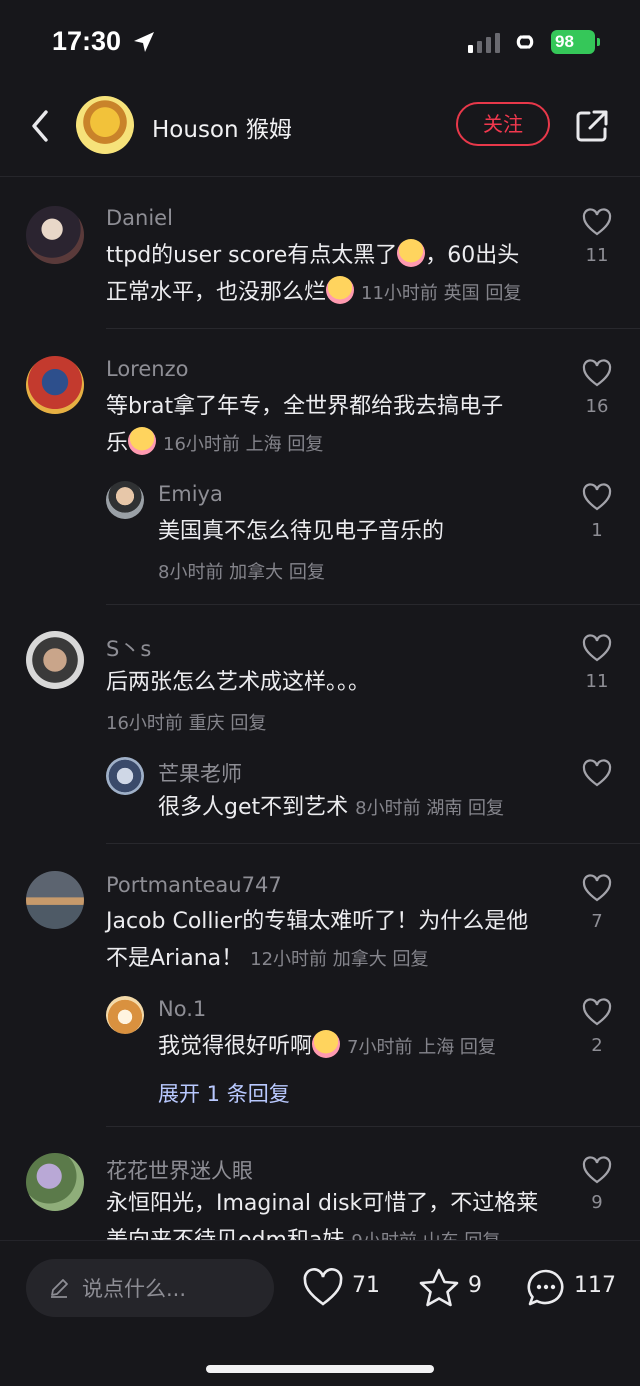 The width and height of the screenshot is (640, 1386). I want to click on reply-meta: 7小时前 上海 回复, so click(421, 1047).